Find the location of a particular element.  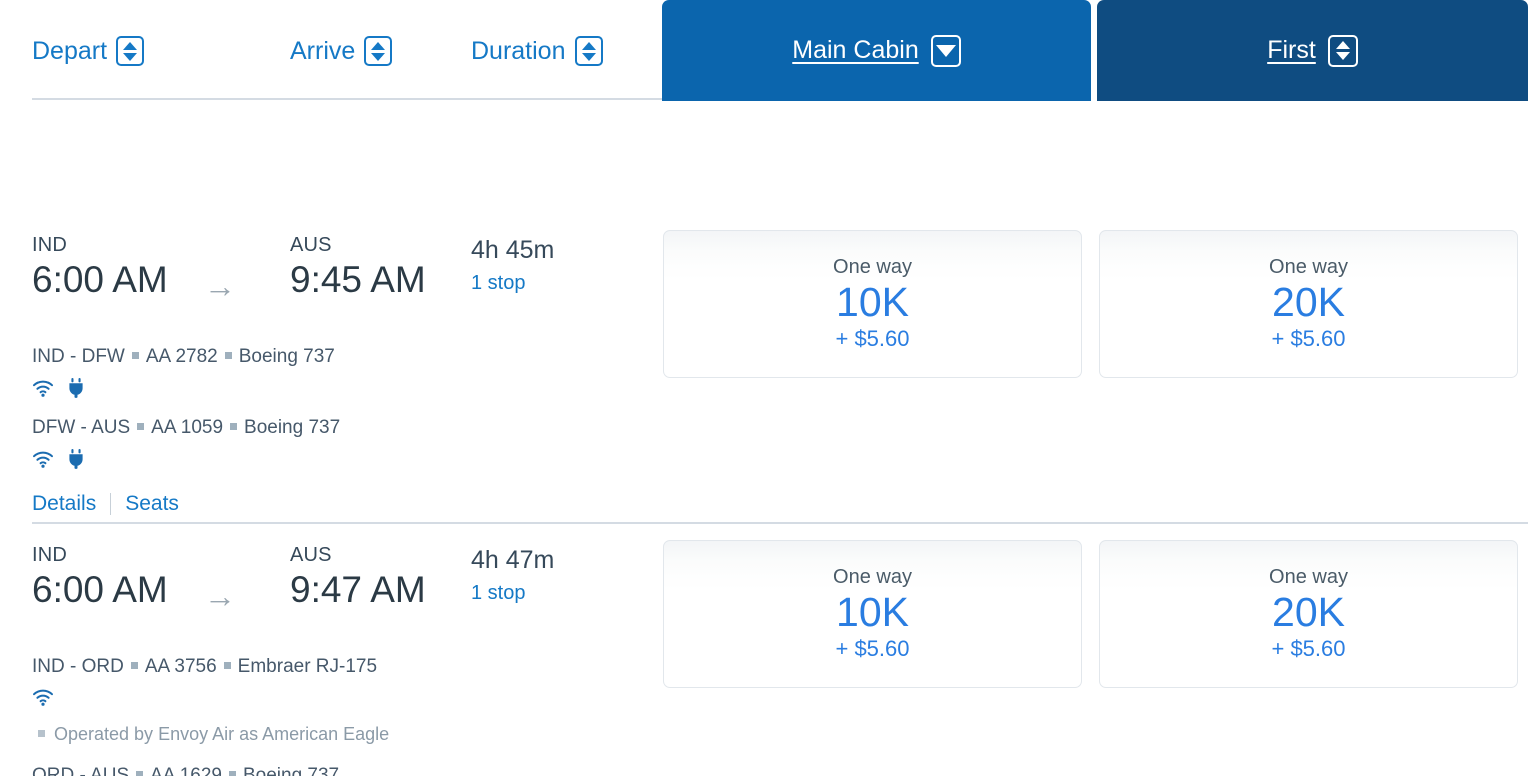

segment-flight-number: AA 3756 is located at coordinates (180, 666).